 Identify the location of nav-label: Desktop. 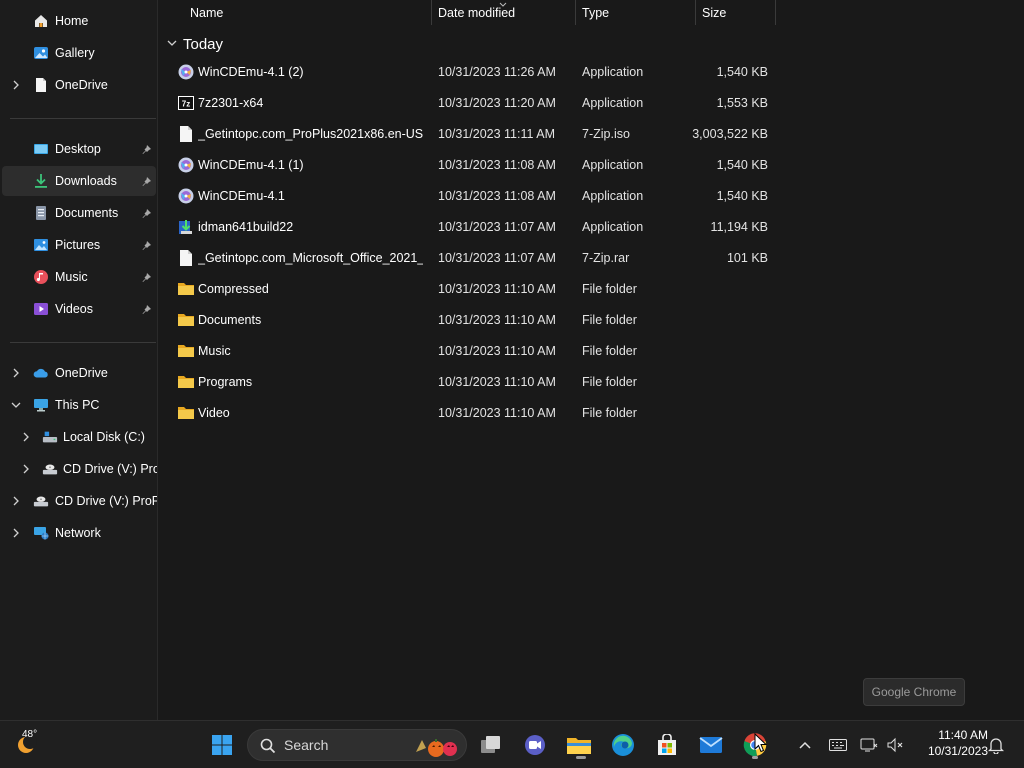
(78, 149).